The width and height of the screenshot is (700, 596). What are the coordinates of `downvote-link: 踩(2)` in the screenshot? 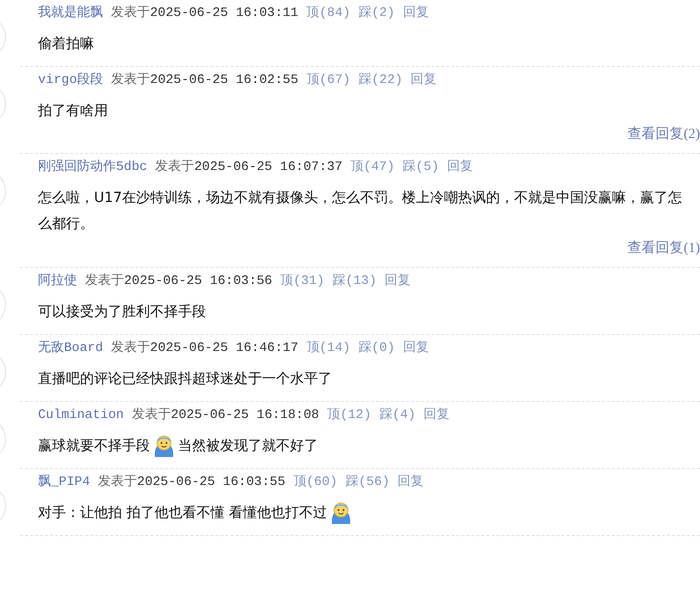 It's located at (376, 13).